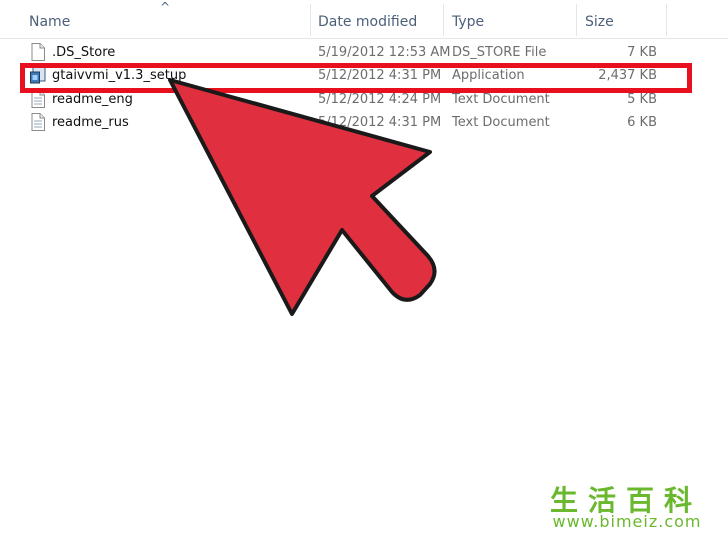 The image size is (728, 546). What do you see at coordinates (380, 122) in the screenshot?
I see `file-date-modified: 5/12/2012 4:31 PM` at bounding box center [380, 122].